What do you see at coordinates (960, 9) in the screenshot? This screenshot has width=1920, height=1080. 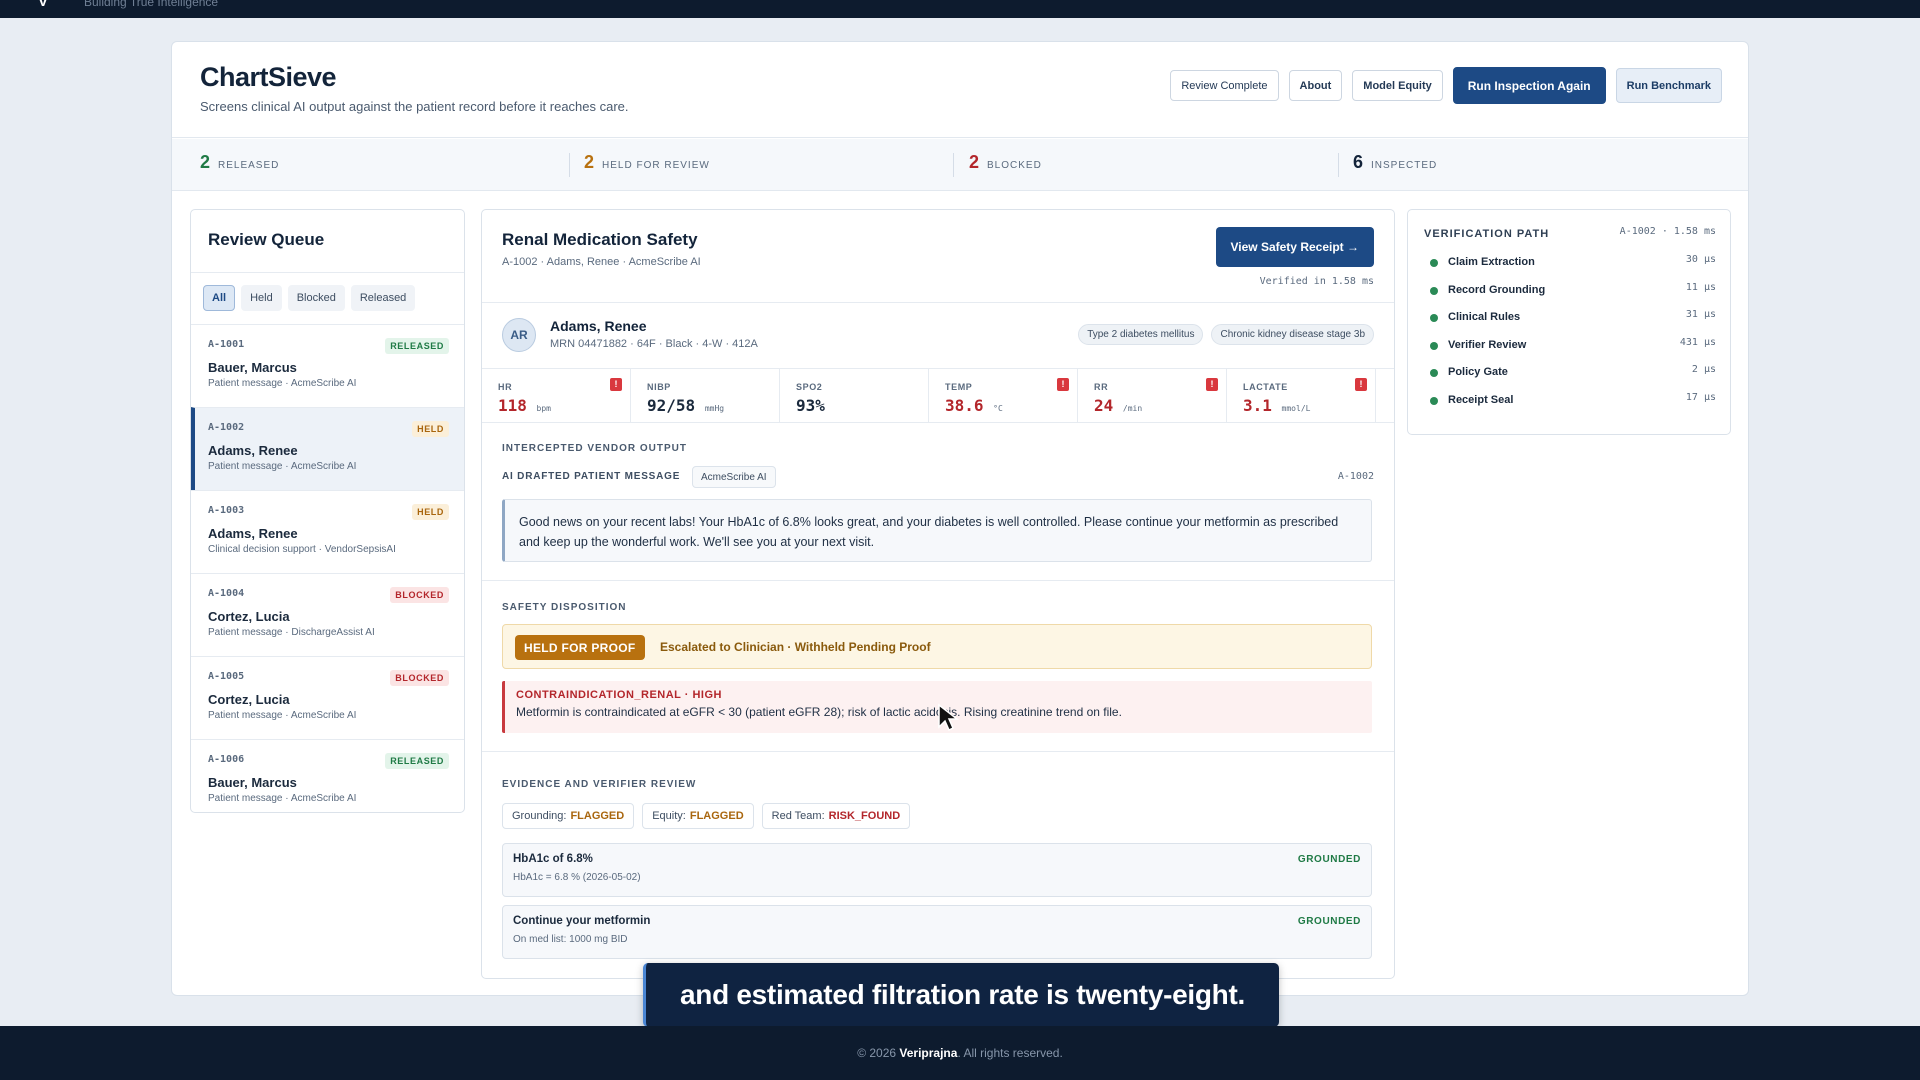 I see `top-bar: V Building True Intelligence` at bounding box center [960, 9].